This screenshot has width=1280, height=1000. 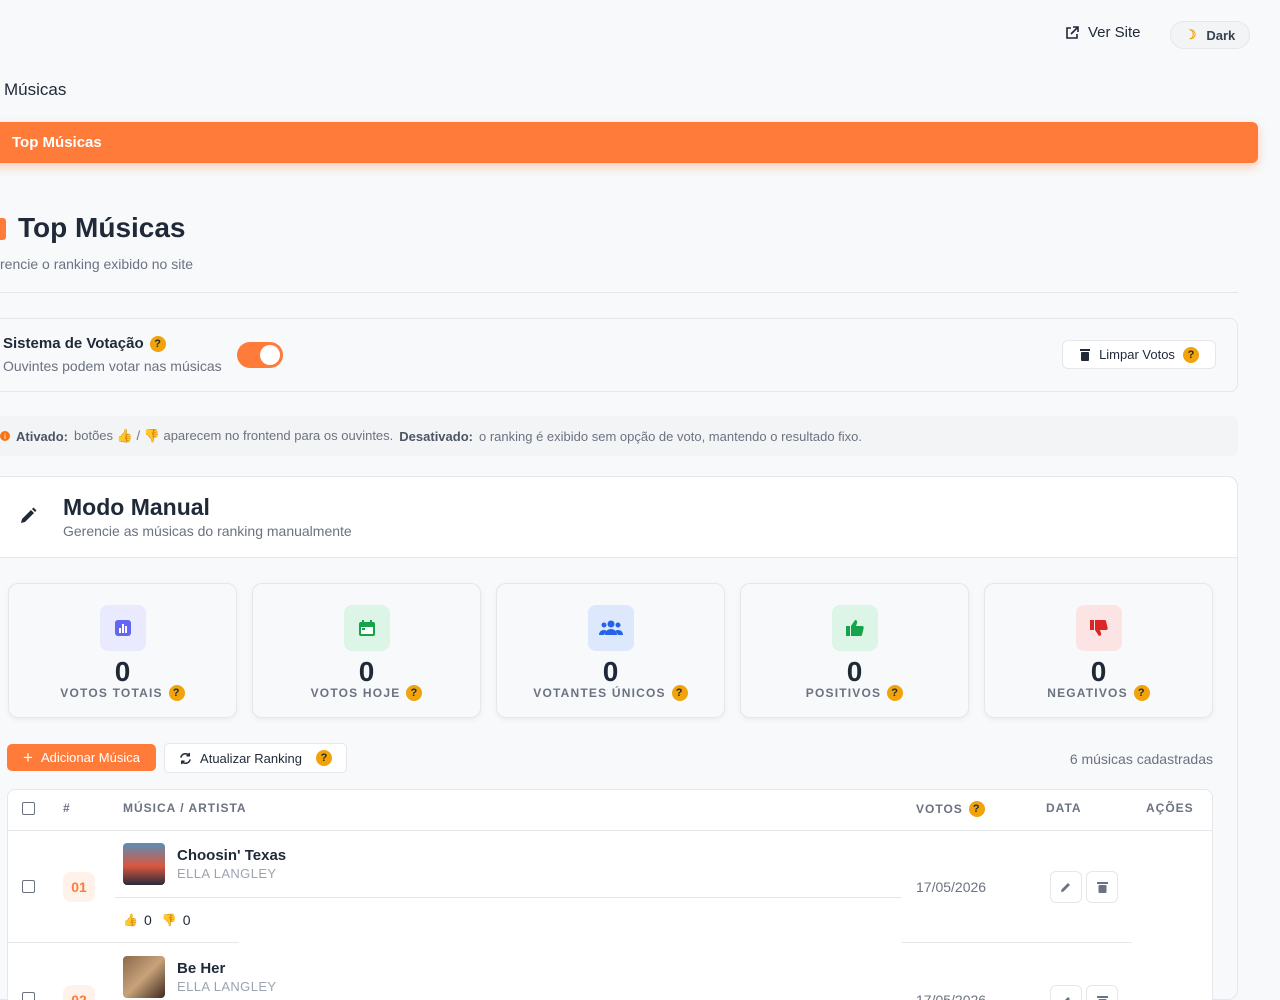 I want to click on divider, so click(x=619, y=292).